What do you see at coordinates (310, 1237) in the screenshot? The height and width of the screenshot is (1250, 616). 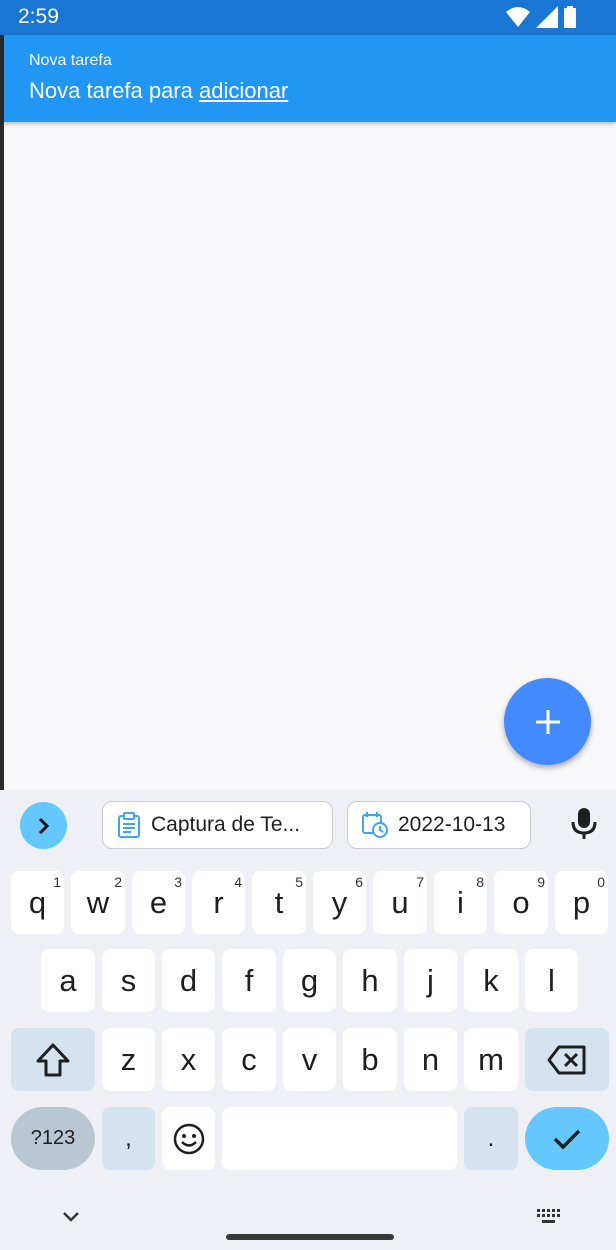 I see `home-indicator` at bounding box center [310, 1237].